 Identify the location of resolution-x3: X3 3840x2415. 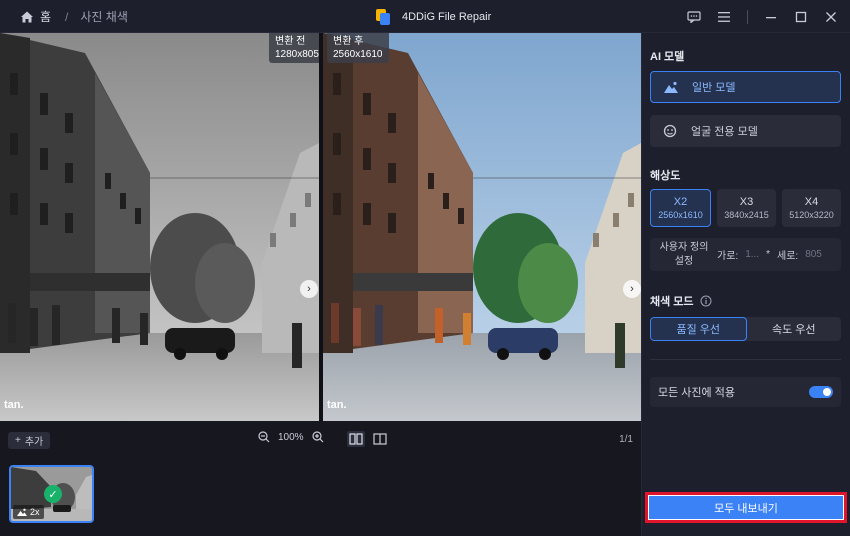
(746, 208).